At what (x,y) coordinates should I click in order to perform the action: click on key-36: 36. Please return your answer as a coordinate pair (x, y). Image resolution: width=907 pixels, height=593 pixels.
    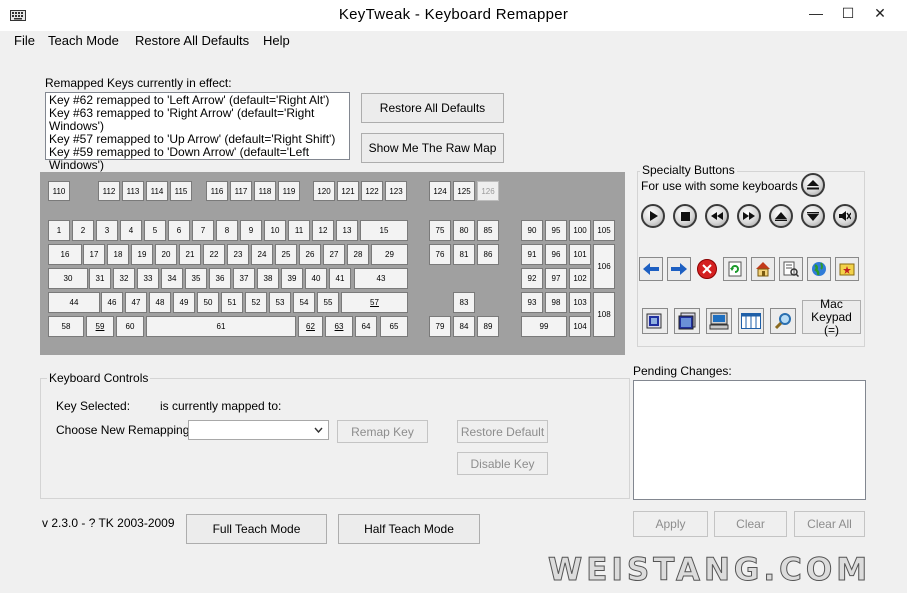
    Looking at the image, I should click on (220, 278).